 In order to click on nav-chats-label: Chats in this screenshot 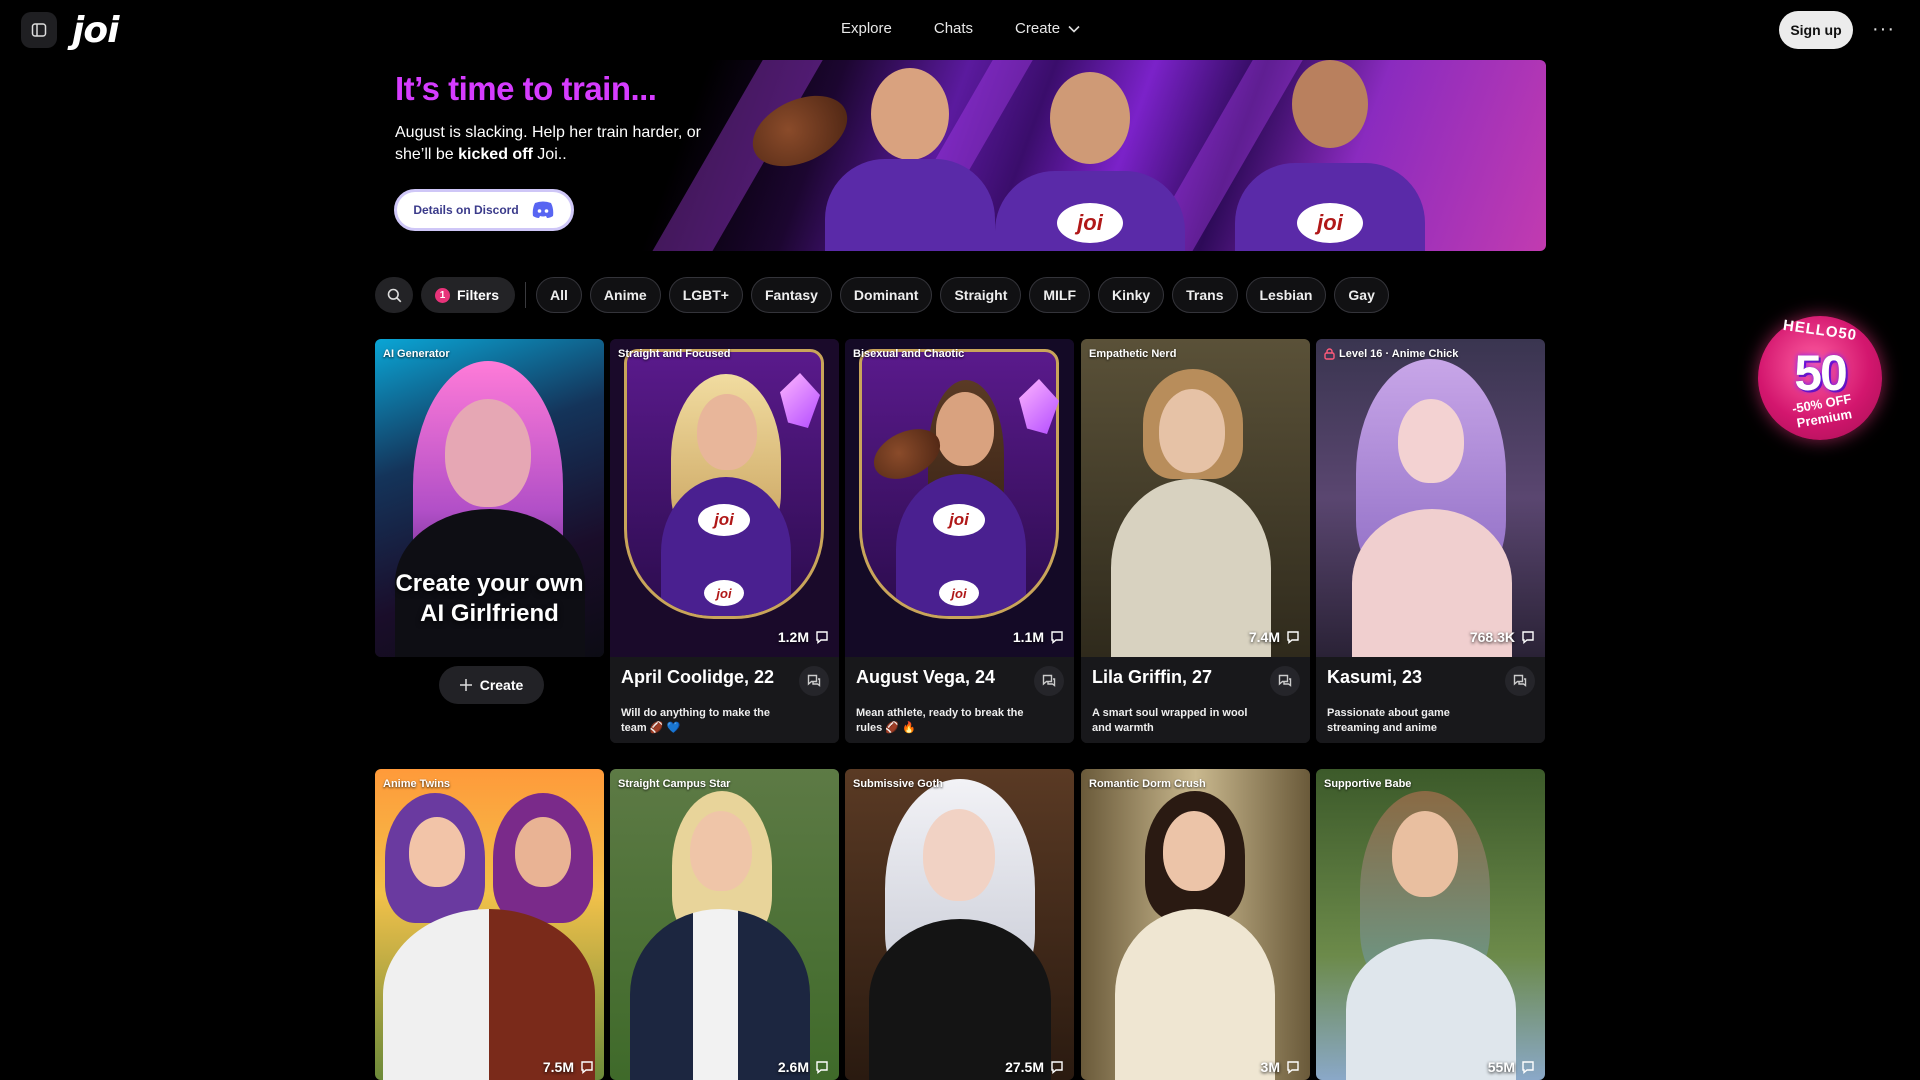, I will do `click(953, 28)`.